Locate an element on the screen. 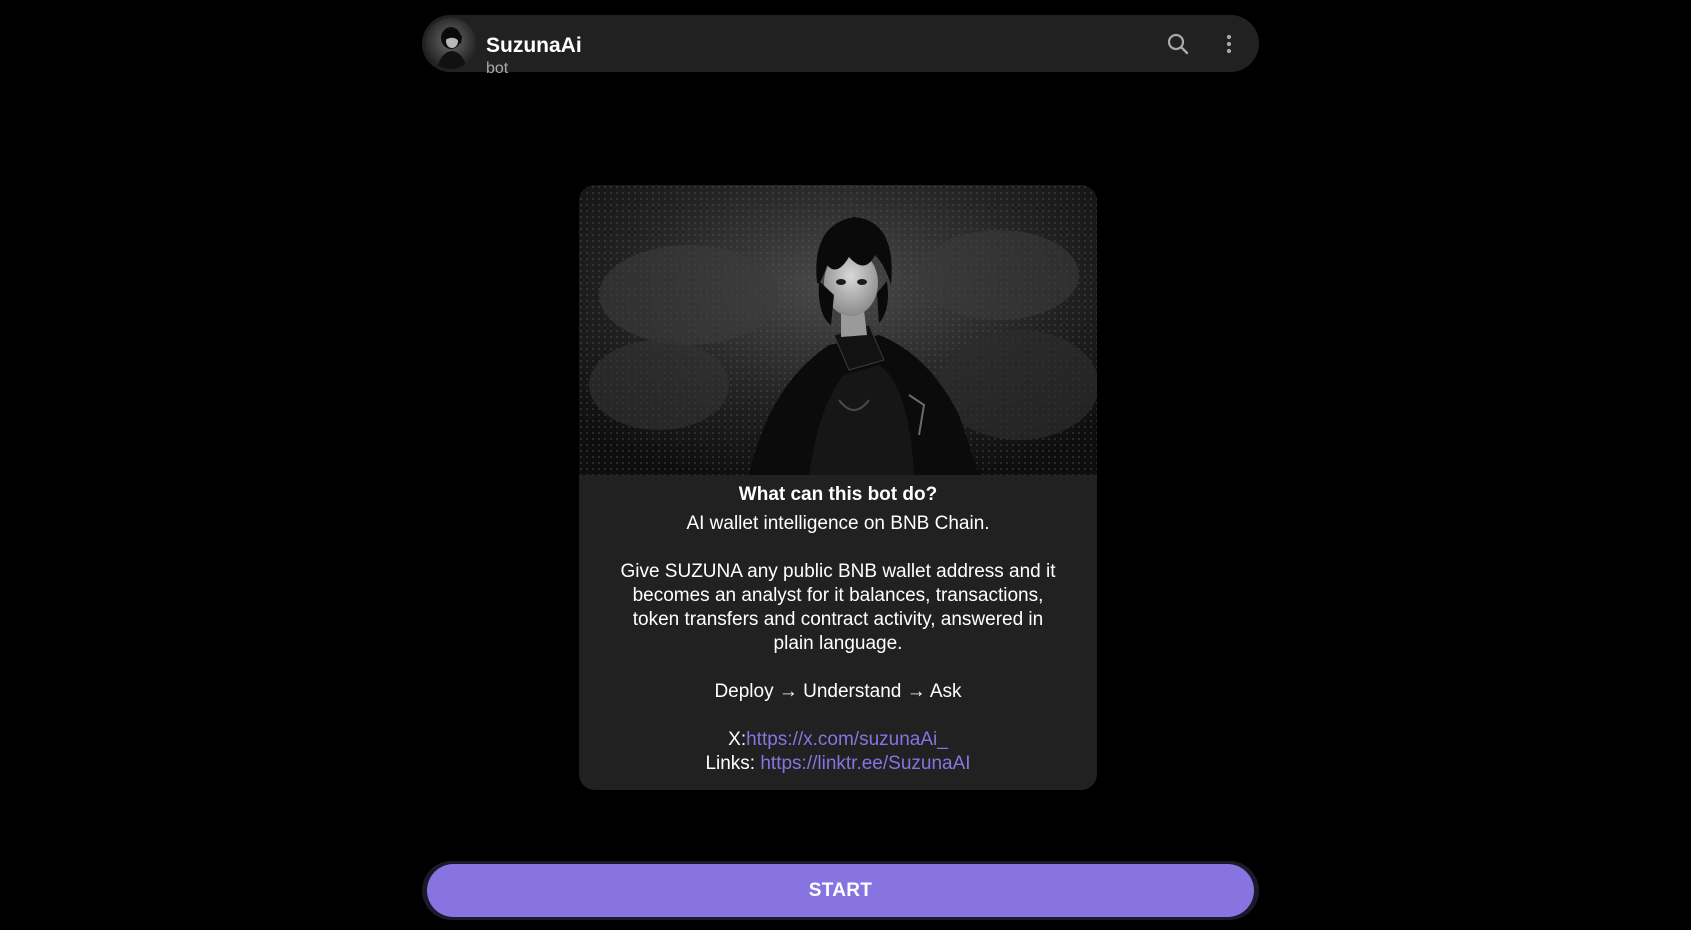  more-vertical-icon is located at coordinates (1229, 44).